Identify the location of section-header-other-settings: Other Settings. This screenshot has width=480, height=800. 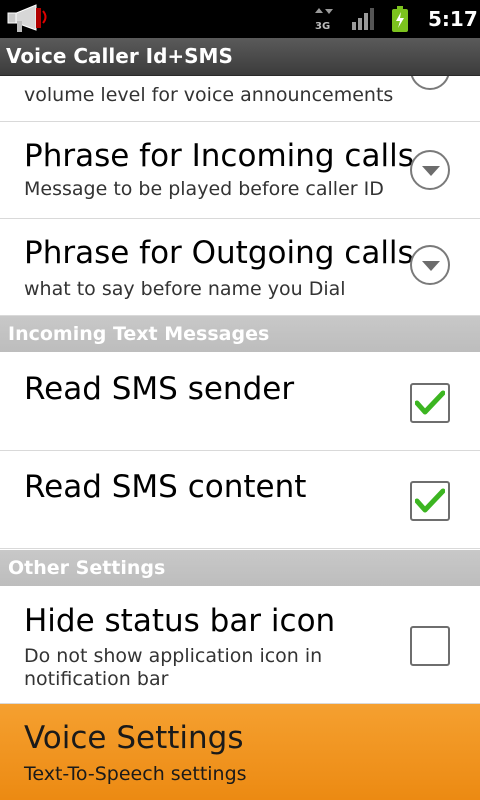
(240, 568).